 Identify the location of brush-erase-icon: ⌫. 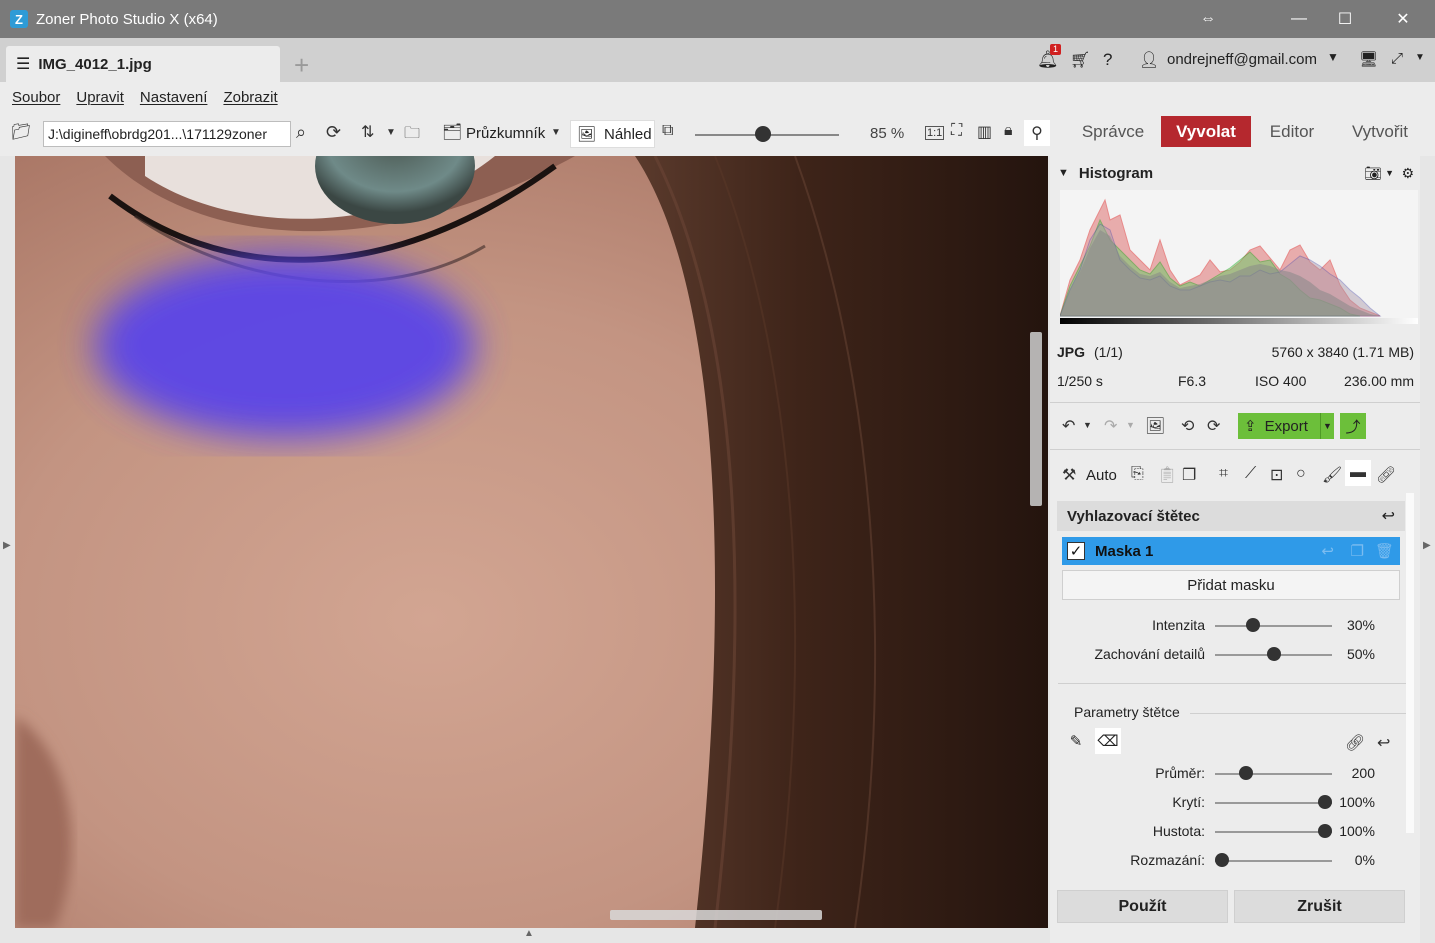
(1108, 741).